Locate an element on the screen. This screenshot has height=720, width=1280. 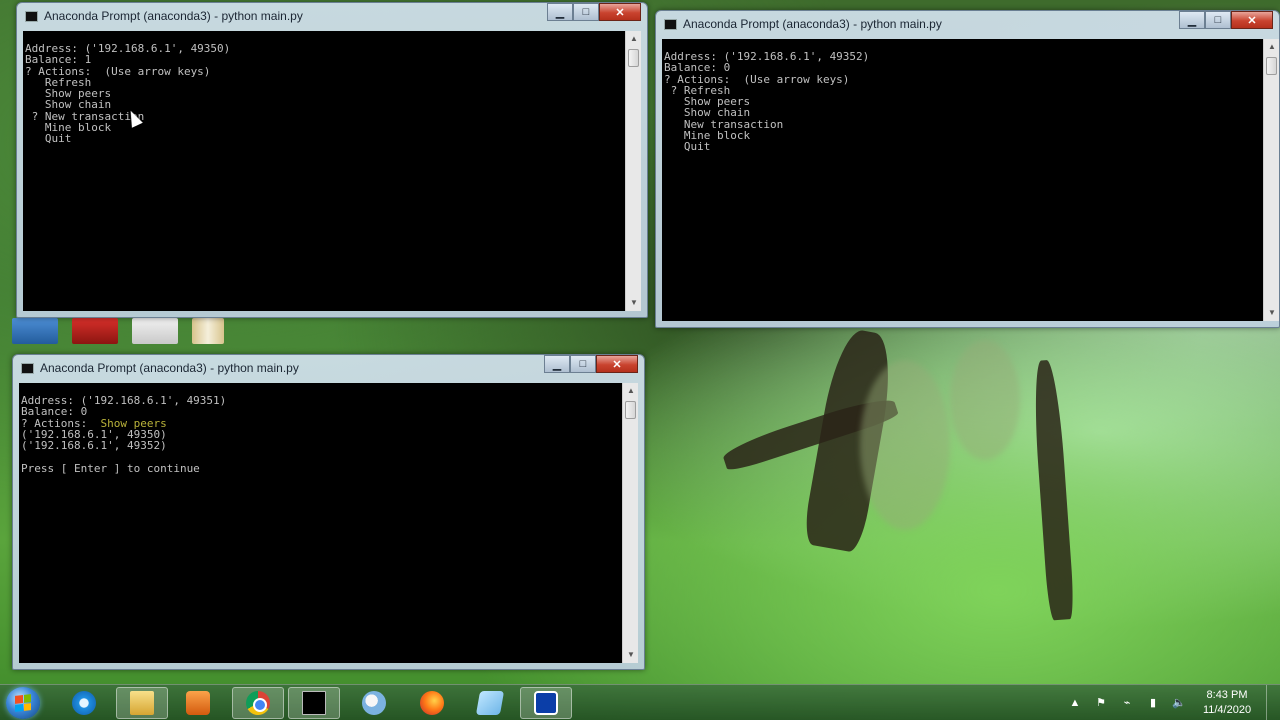
show-desktop-button is located at coordinates (1273, 702).